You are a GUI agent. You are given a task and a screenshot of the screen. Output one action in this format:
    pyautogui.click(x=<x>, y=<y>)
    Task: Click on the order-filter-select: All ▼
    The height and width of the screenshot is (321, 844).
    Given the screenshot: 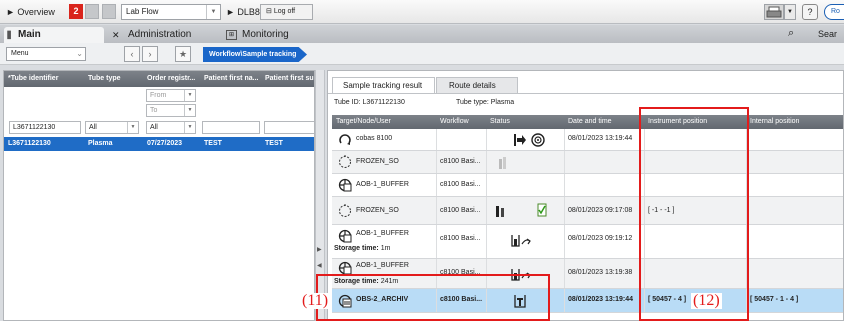 What is the action you would take?
    pyautogui.click(x=171, y=127)
    